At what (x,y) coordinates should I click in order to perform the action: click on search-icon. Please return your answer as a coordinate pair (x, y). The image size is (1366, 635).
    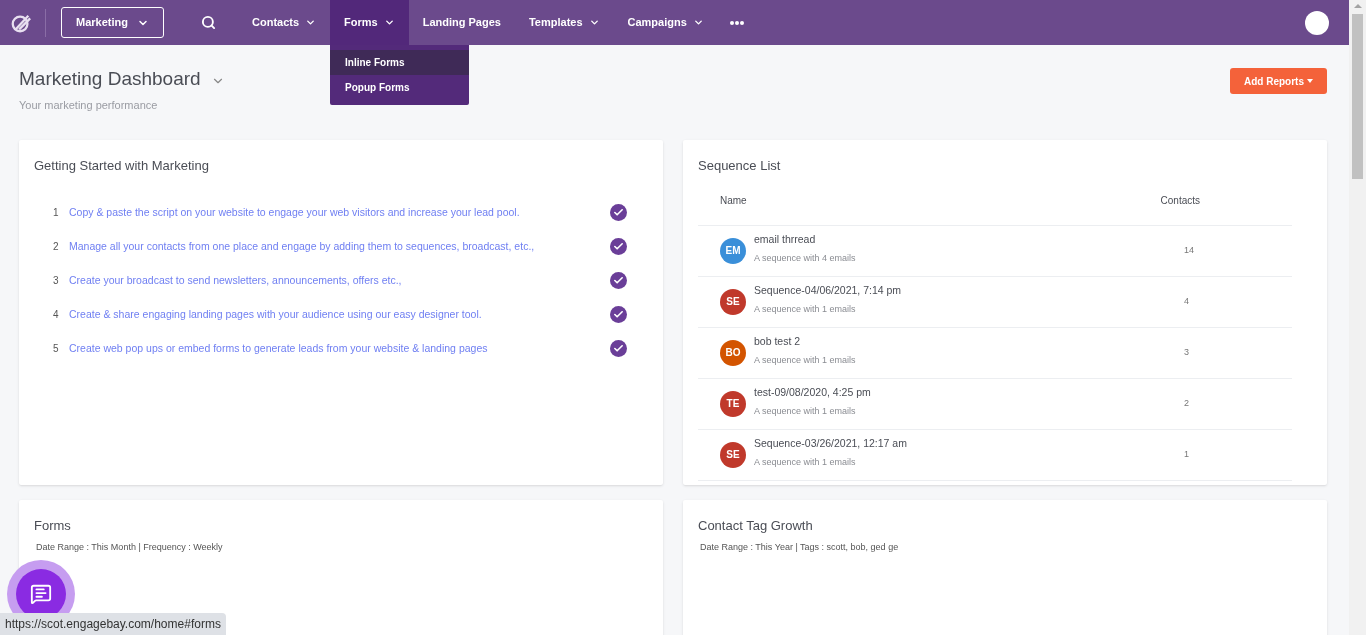
    Looking at the image, I should click on (208, 22).